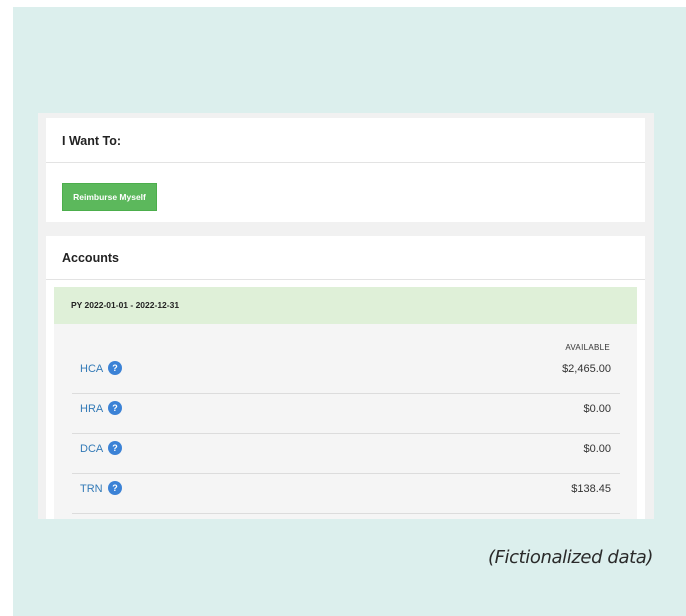 This screenshot has height=616, width=686. What do you see at coordinates (91, 409) in the screenshot?
I see `account-link-hra: HRA` at bounding box center [91, 409].